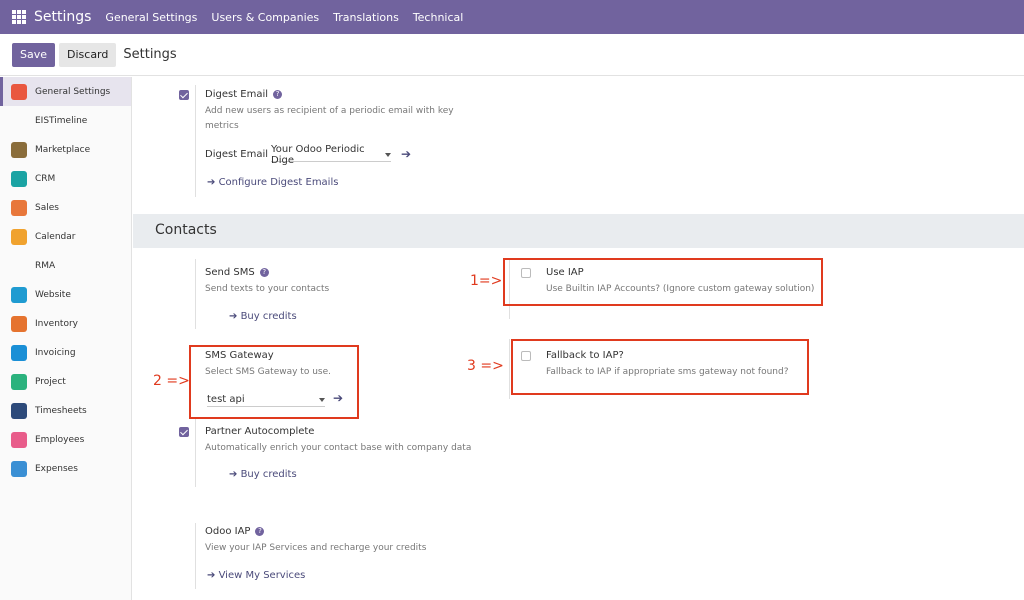  What do you see at coordinates (19, 410) in the screenshot?
I see `timesheets-icon` at bounding box center [19, 410].